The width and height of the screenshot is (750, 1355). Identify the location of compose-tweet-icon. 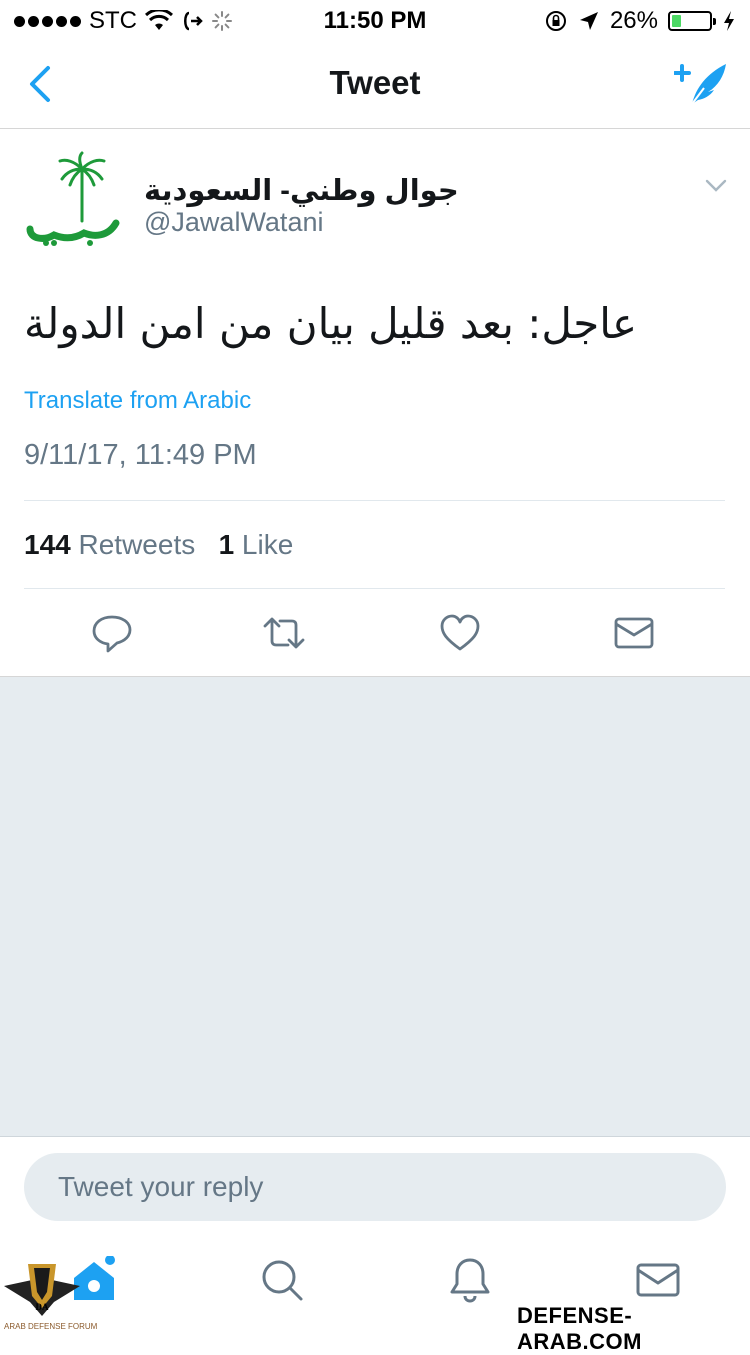
(702, 83).